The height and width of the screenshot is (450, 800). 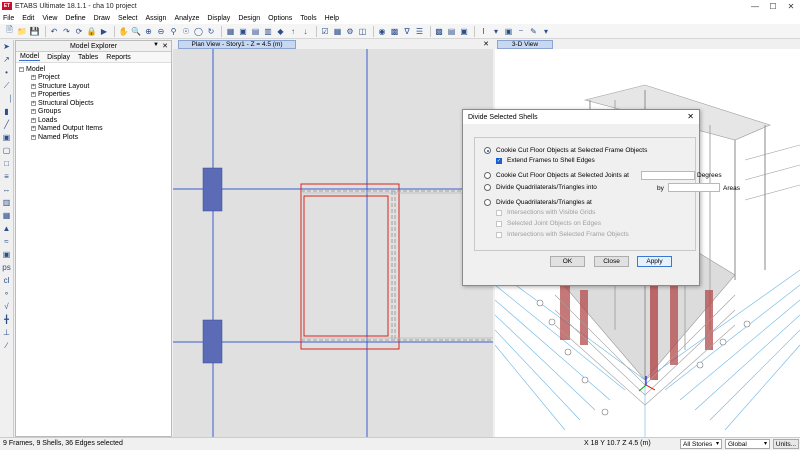 What do you see at coordinates (525, 44) in the screenshot?
I see `3d-view-tab: 3-D View` at bounding box center [525, 44].